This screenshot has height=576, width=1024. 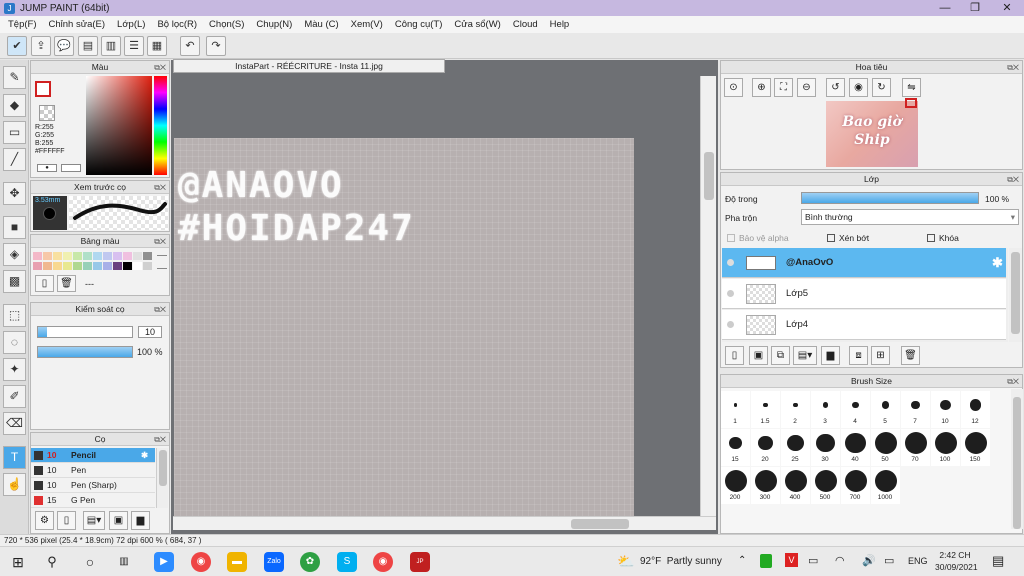 What do you see at coordinates (162, 262) in the screenshot?
I see `palette-scroll` at bounding box center [162, 262].